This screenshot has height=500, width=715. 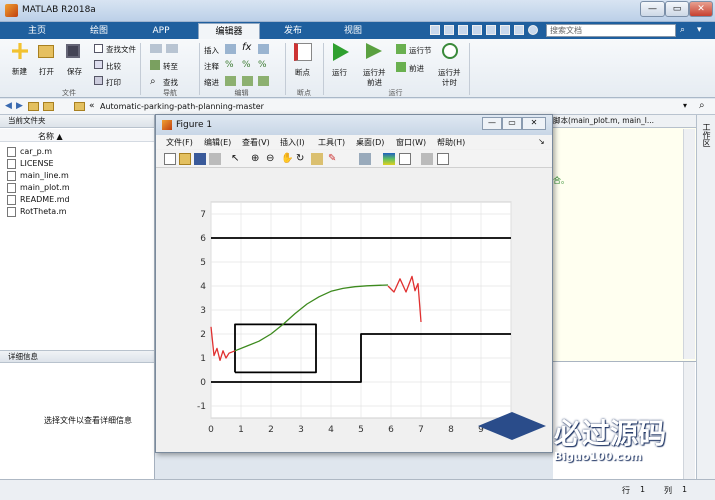 I want to click on path-text: Automatic-parking-path-planning-master, so click(x=182, y=106).